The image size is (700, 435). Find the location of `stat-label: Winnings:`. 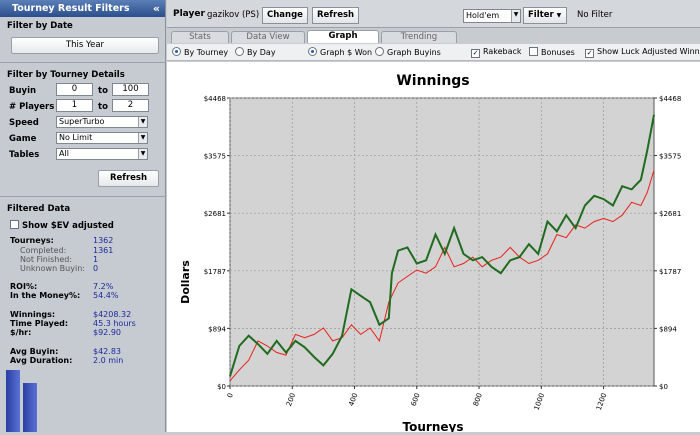

stat-label: Winnings: is located at coordinates (33, 314).